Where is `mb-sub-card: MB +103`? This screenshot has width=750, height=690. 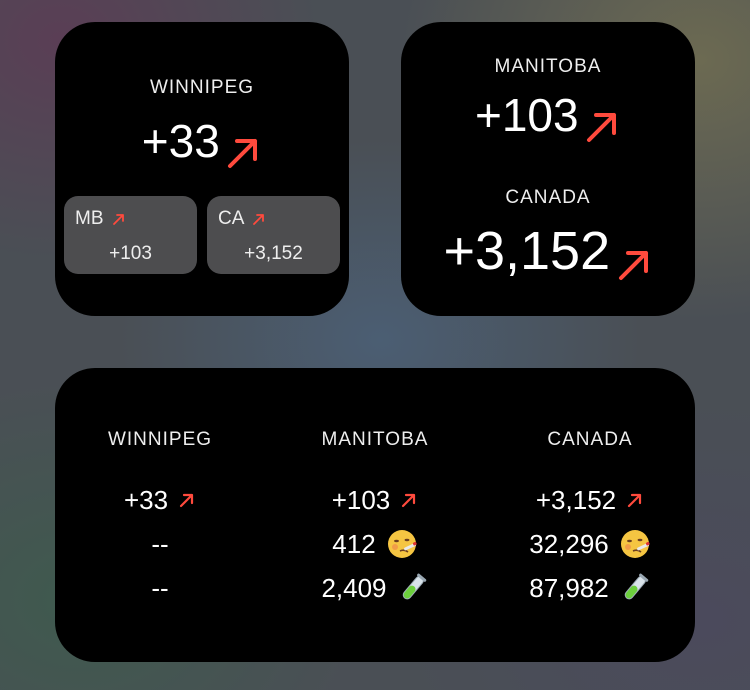
mb-sub-card: MB +103 is located at coordinates (130, 235).